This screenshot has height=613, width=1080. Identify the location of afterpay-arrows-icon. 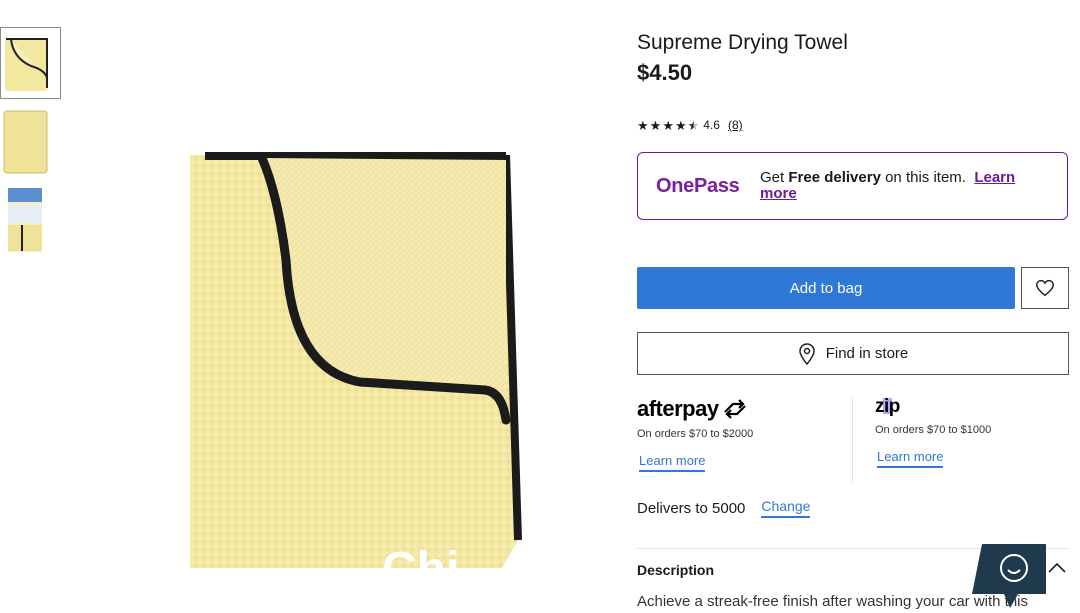
(734, 409).